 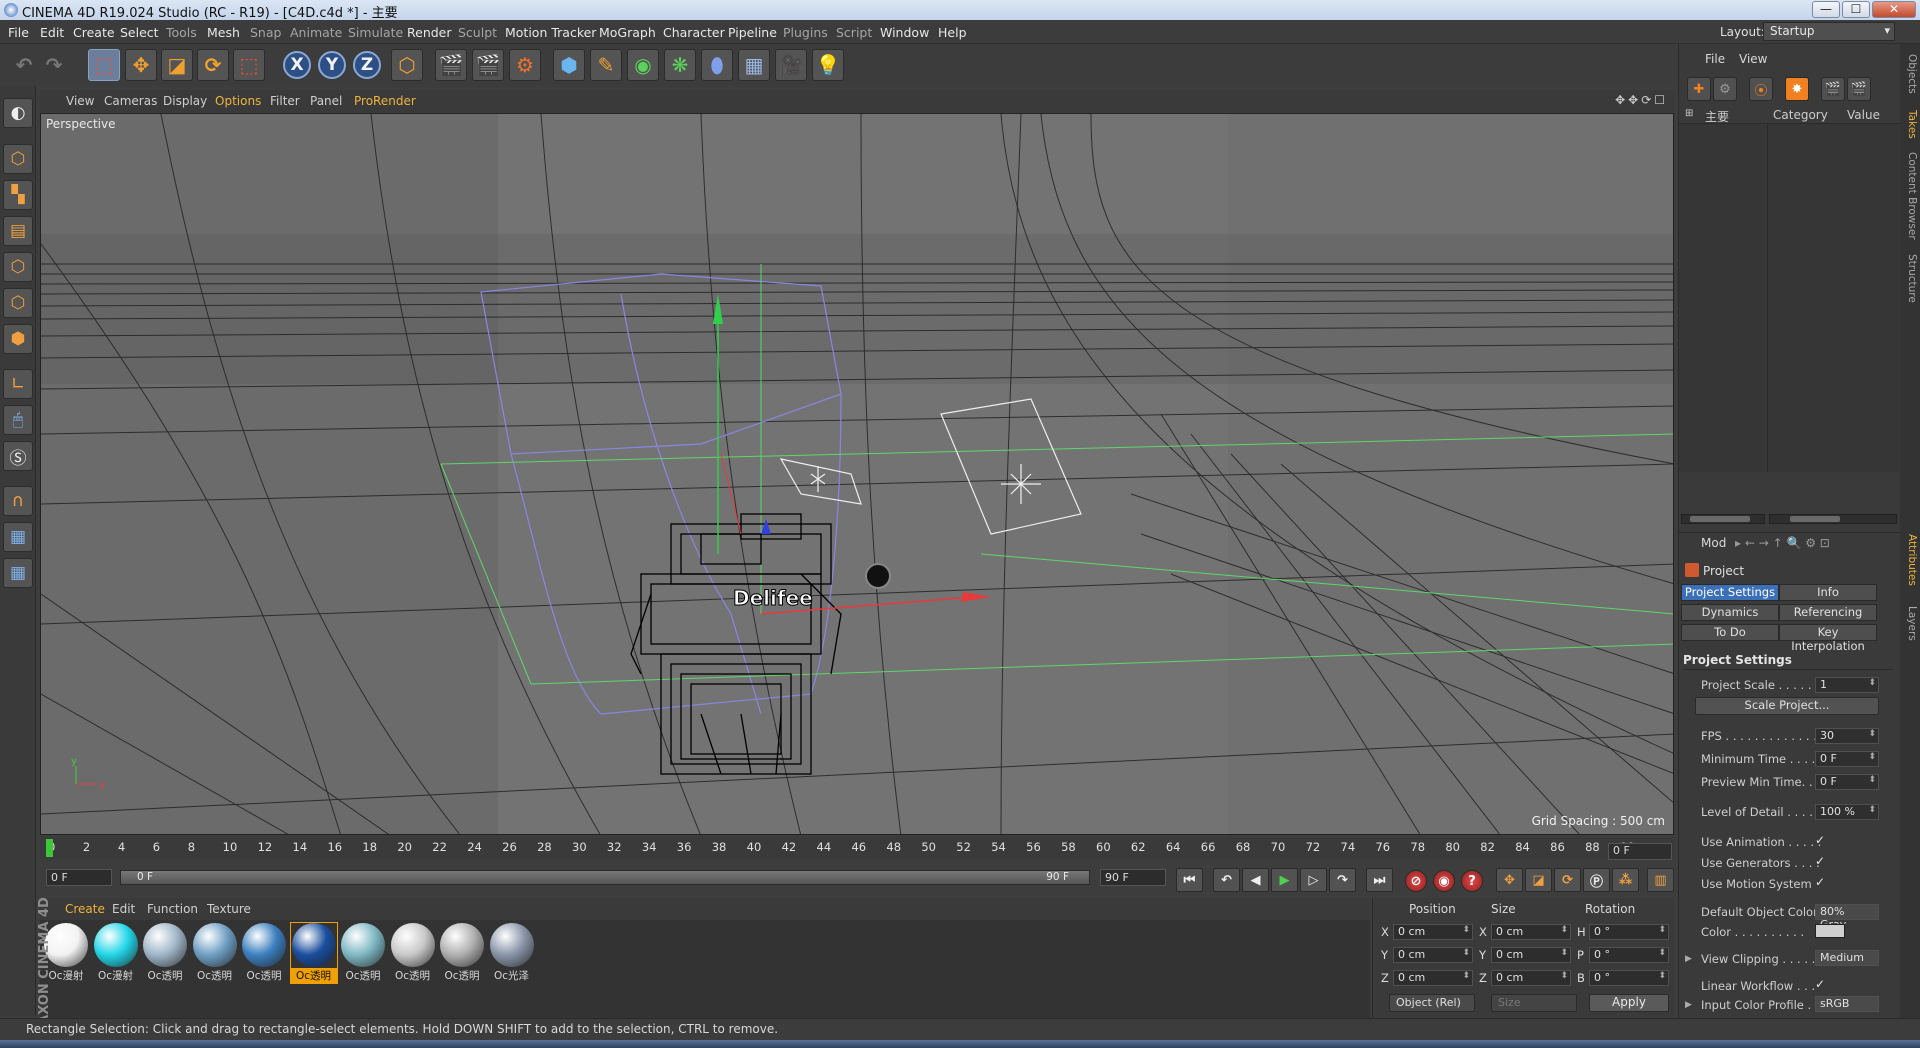 What do you see at coordinates (752, 32) in the screenshot?
I see `menu-pipeline: Pipeline` at bounding box center [752, 32].